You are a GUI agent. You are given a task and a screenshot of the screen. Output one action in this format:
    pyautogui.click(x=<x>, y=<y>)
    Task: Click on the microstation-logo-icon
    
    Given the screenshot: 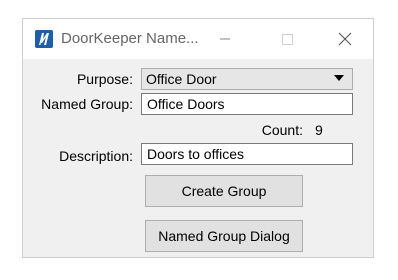 What is the action you would take?
    pyautogui.click(x=44, y=39)
    